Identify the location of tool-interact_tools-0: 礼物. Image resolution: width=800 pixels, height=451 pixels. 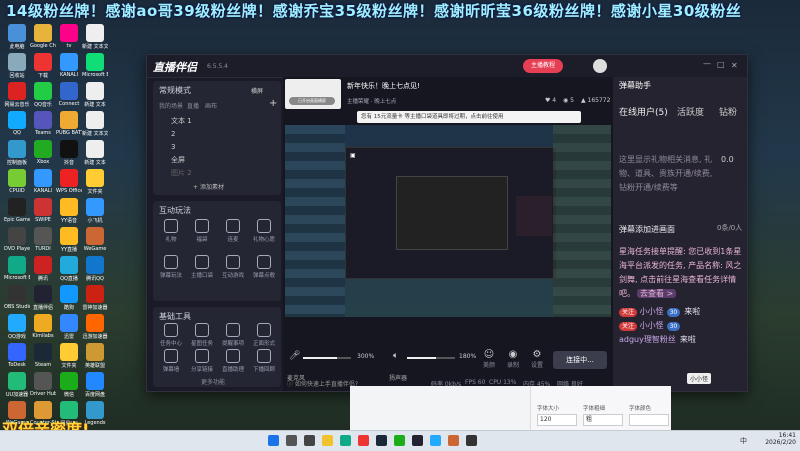
(171, 231).